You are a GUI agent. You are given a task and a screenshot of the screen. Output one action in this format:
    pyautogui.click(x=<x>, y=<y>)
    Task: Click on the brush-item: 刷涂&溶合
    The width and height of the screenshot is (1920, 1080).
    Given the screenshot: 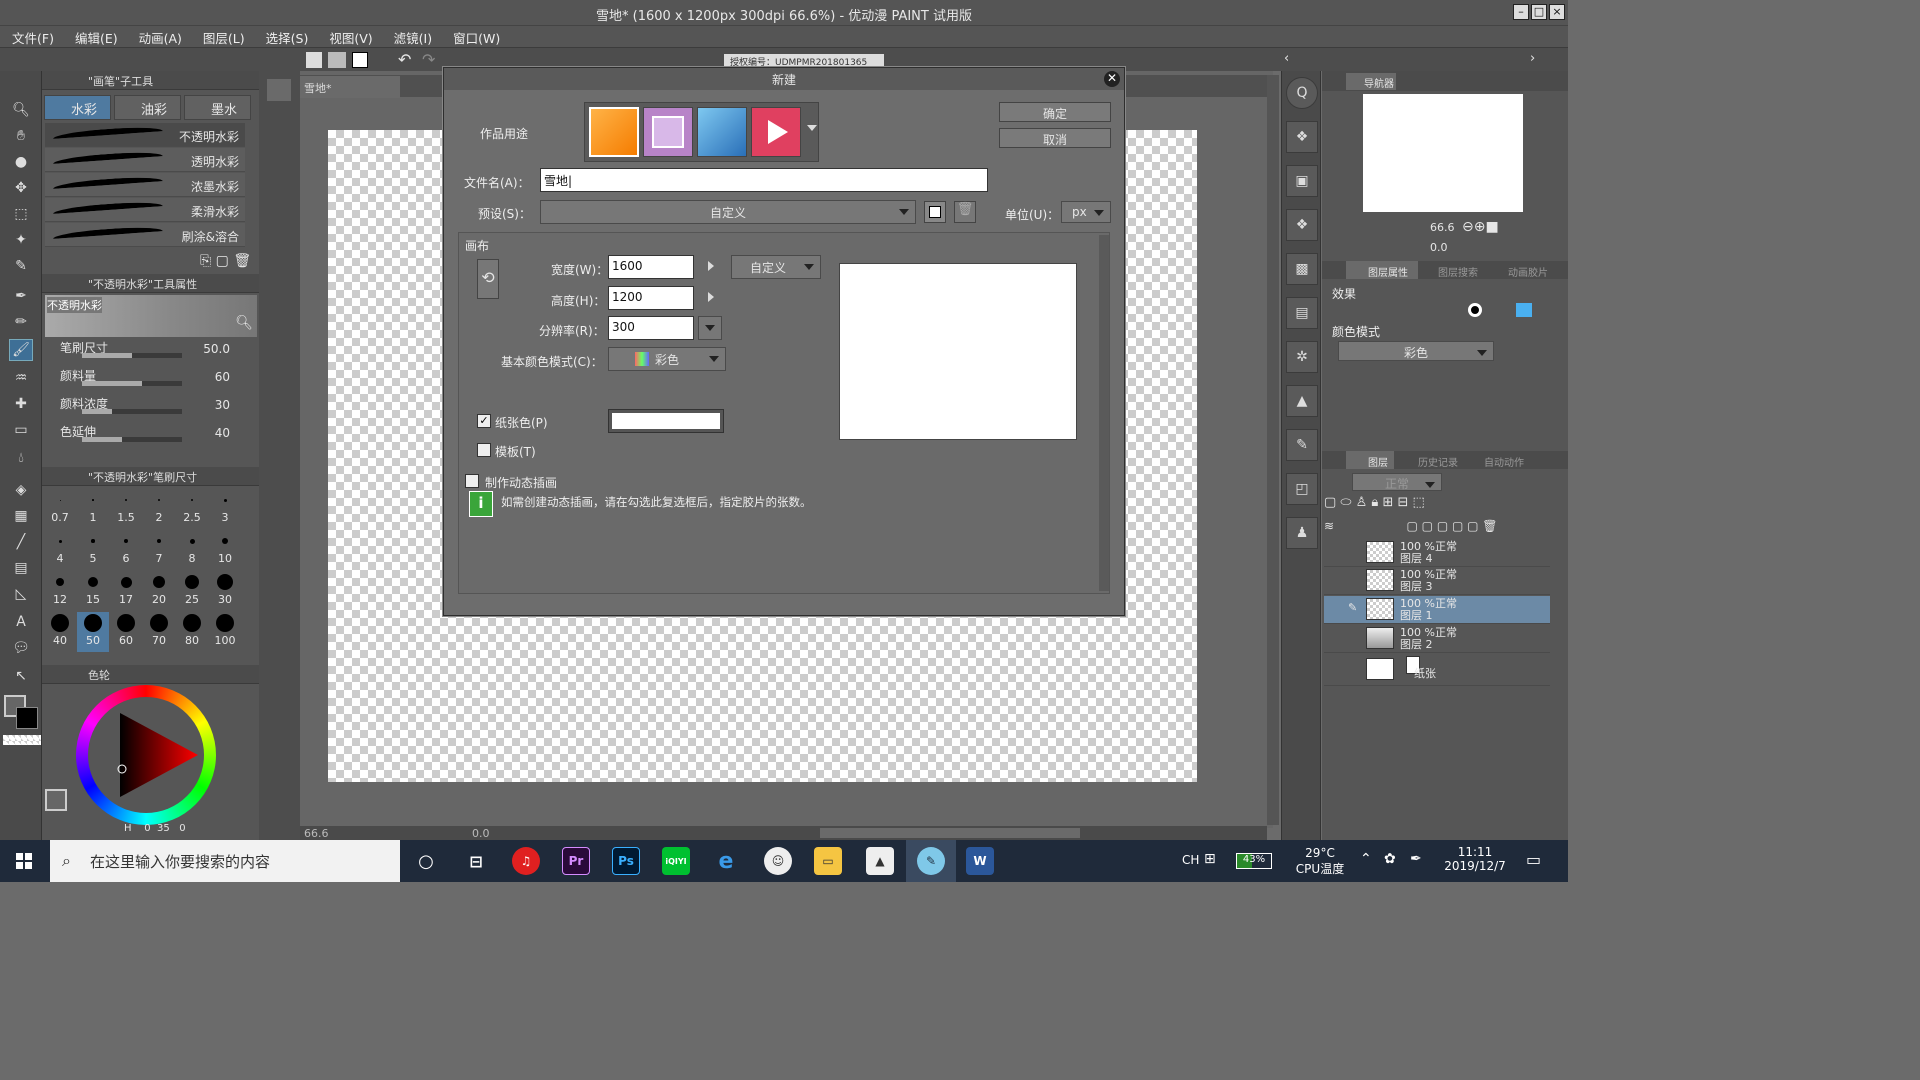 What is the action you would take?
    pyautogui.click(x=145, y=235)
    